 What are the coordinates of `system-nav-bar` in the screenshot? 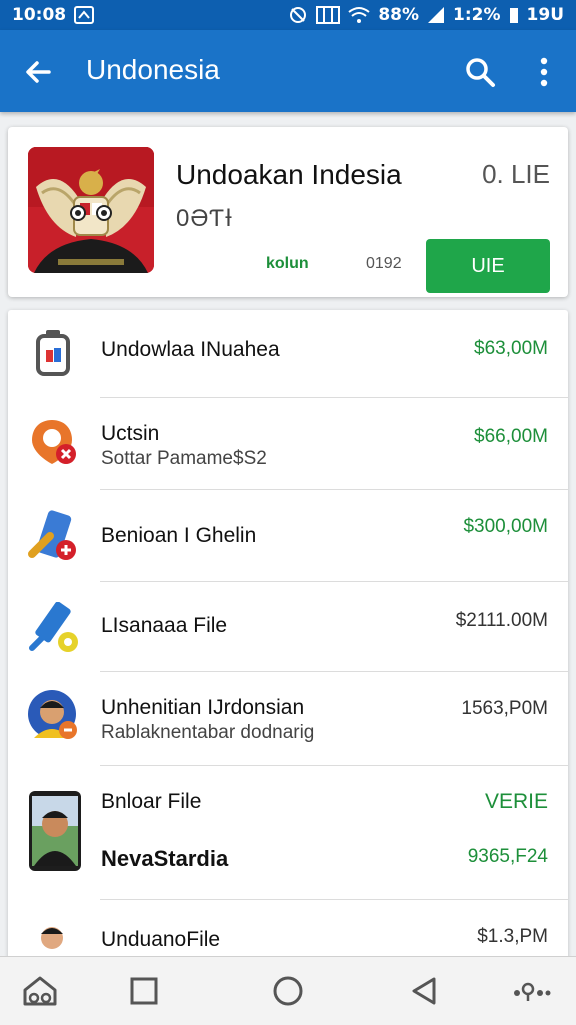 It's located at (288, 990).